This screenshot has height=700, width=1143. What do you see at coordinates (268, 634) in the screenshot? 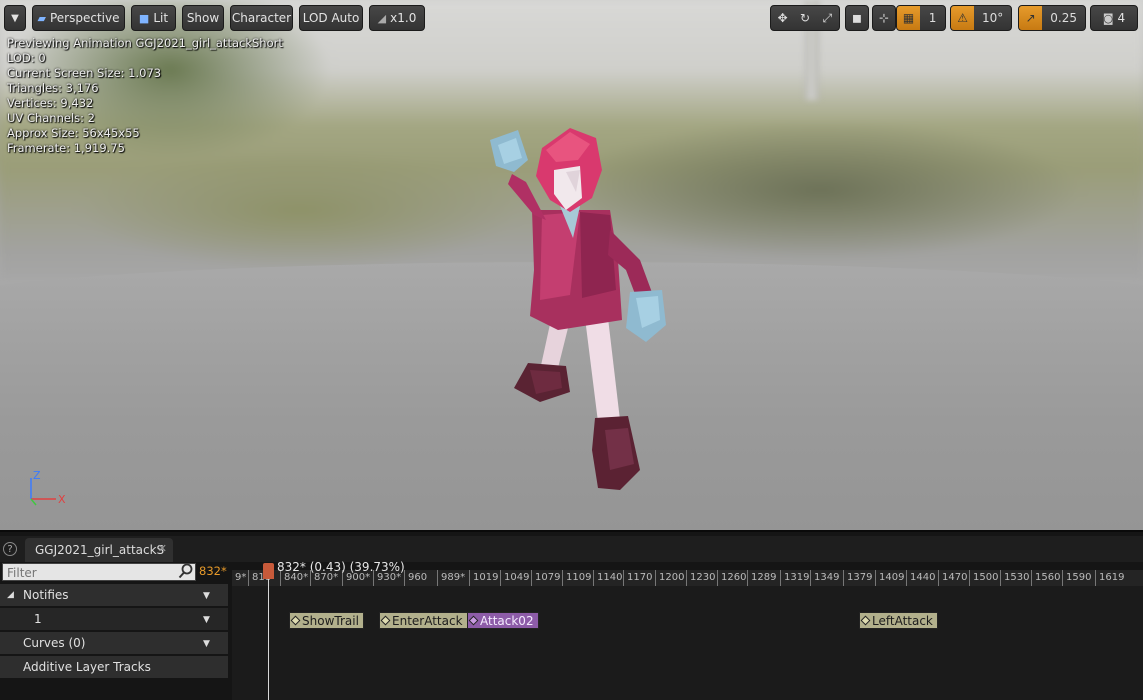
I see `playhead-line` at bounding box center [268, 634].